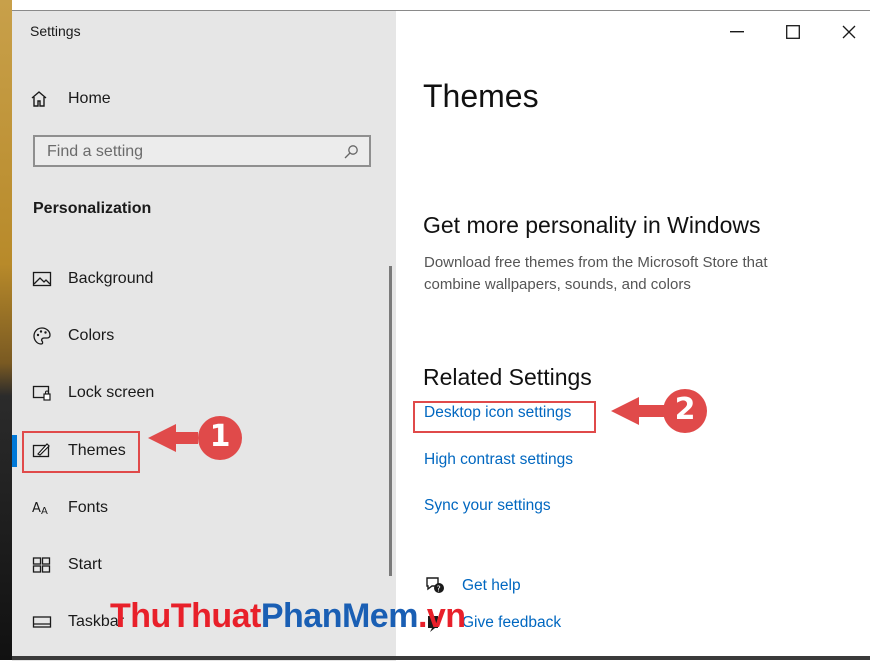 This screenshot has width=870, height=661. I want to click on sync-your-settings-link: Sync your settings, so click(487, 506).